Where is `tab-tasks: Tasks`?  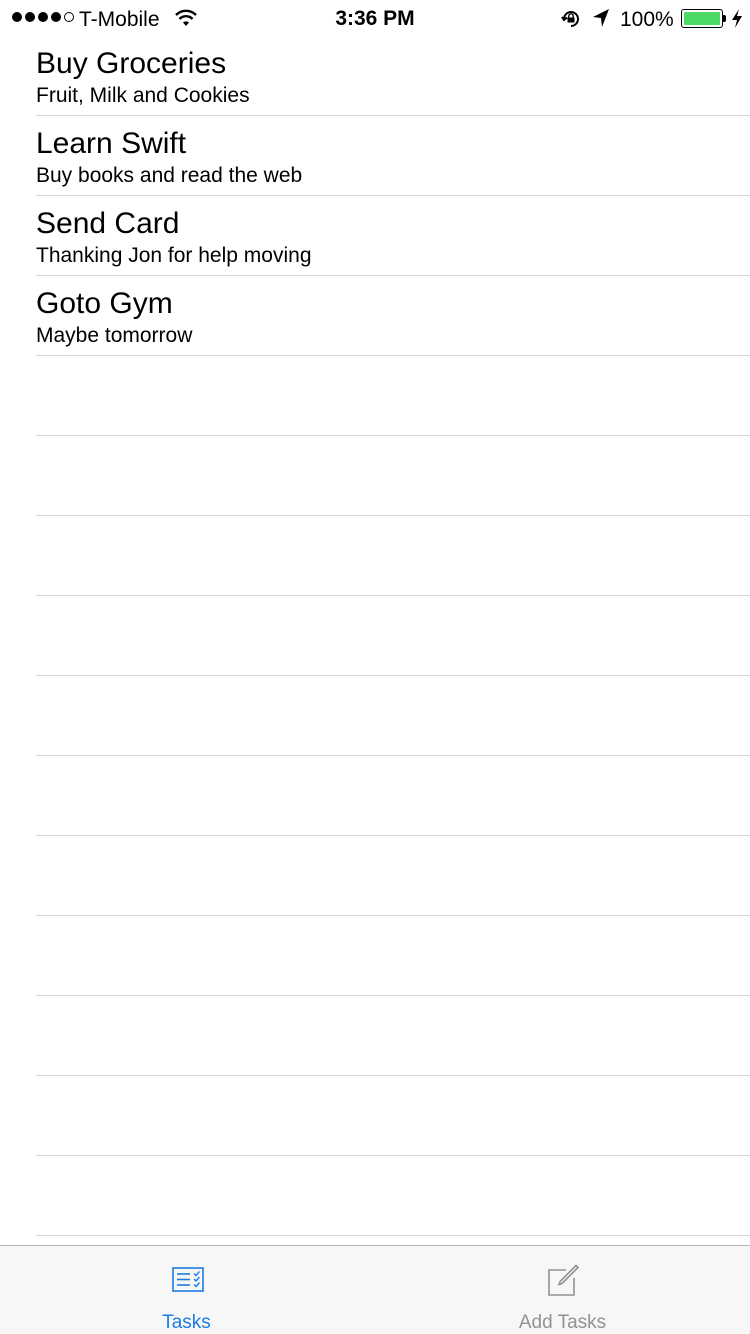 tab-tasks: Tasks is located at coordinates (187, 1290).